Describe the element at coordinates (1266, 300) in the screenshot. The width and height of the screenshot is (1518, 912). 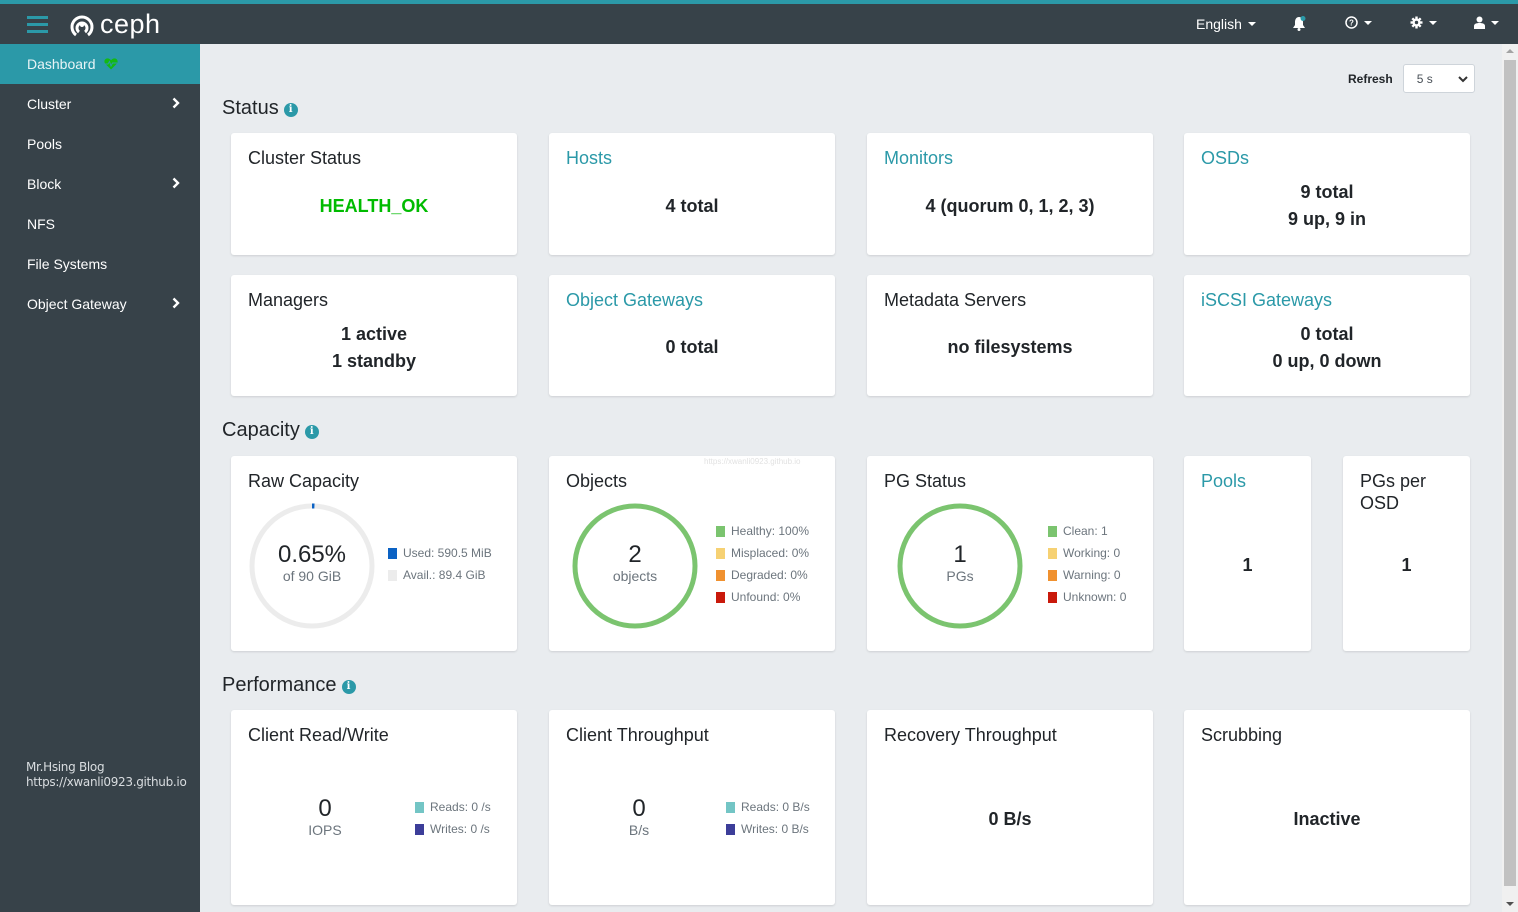
I see `iscsi-gateways-link: iSCSI Gateways` at that location.